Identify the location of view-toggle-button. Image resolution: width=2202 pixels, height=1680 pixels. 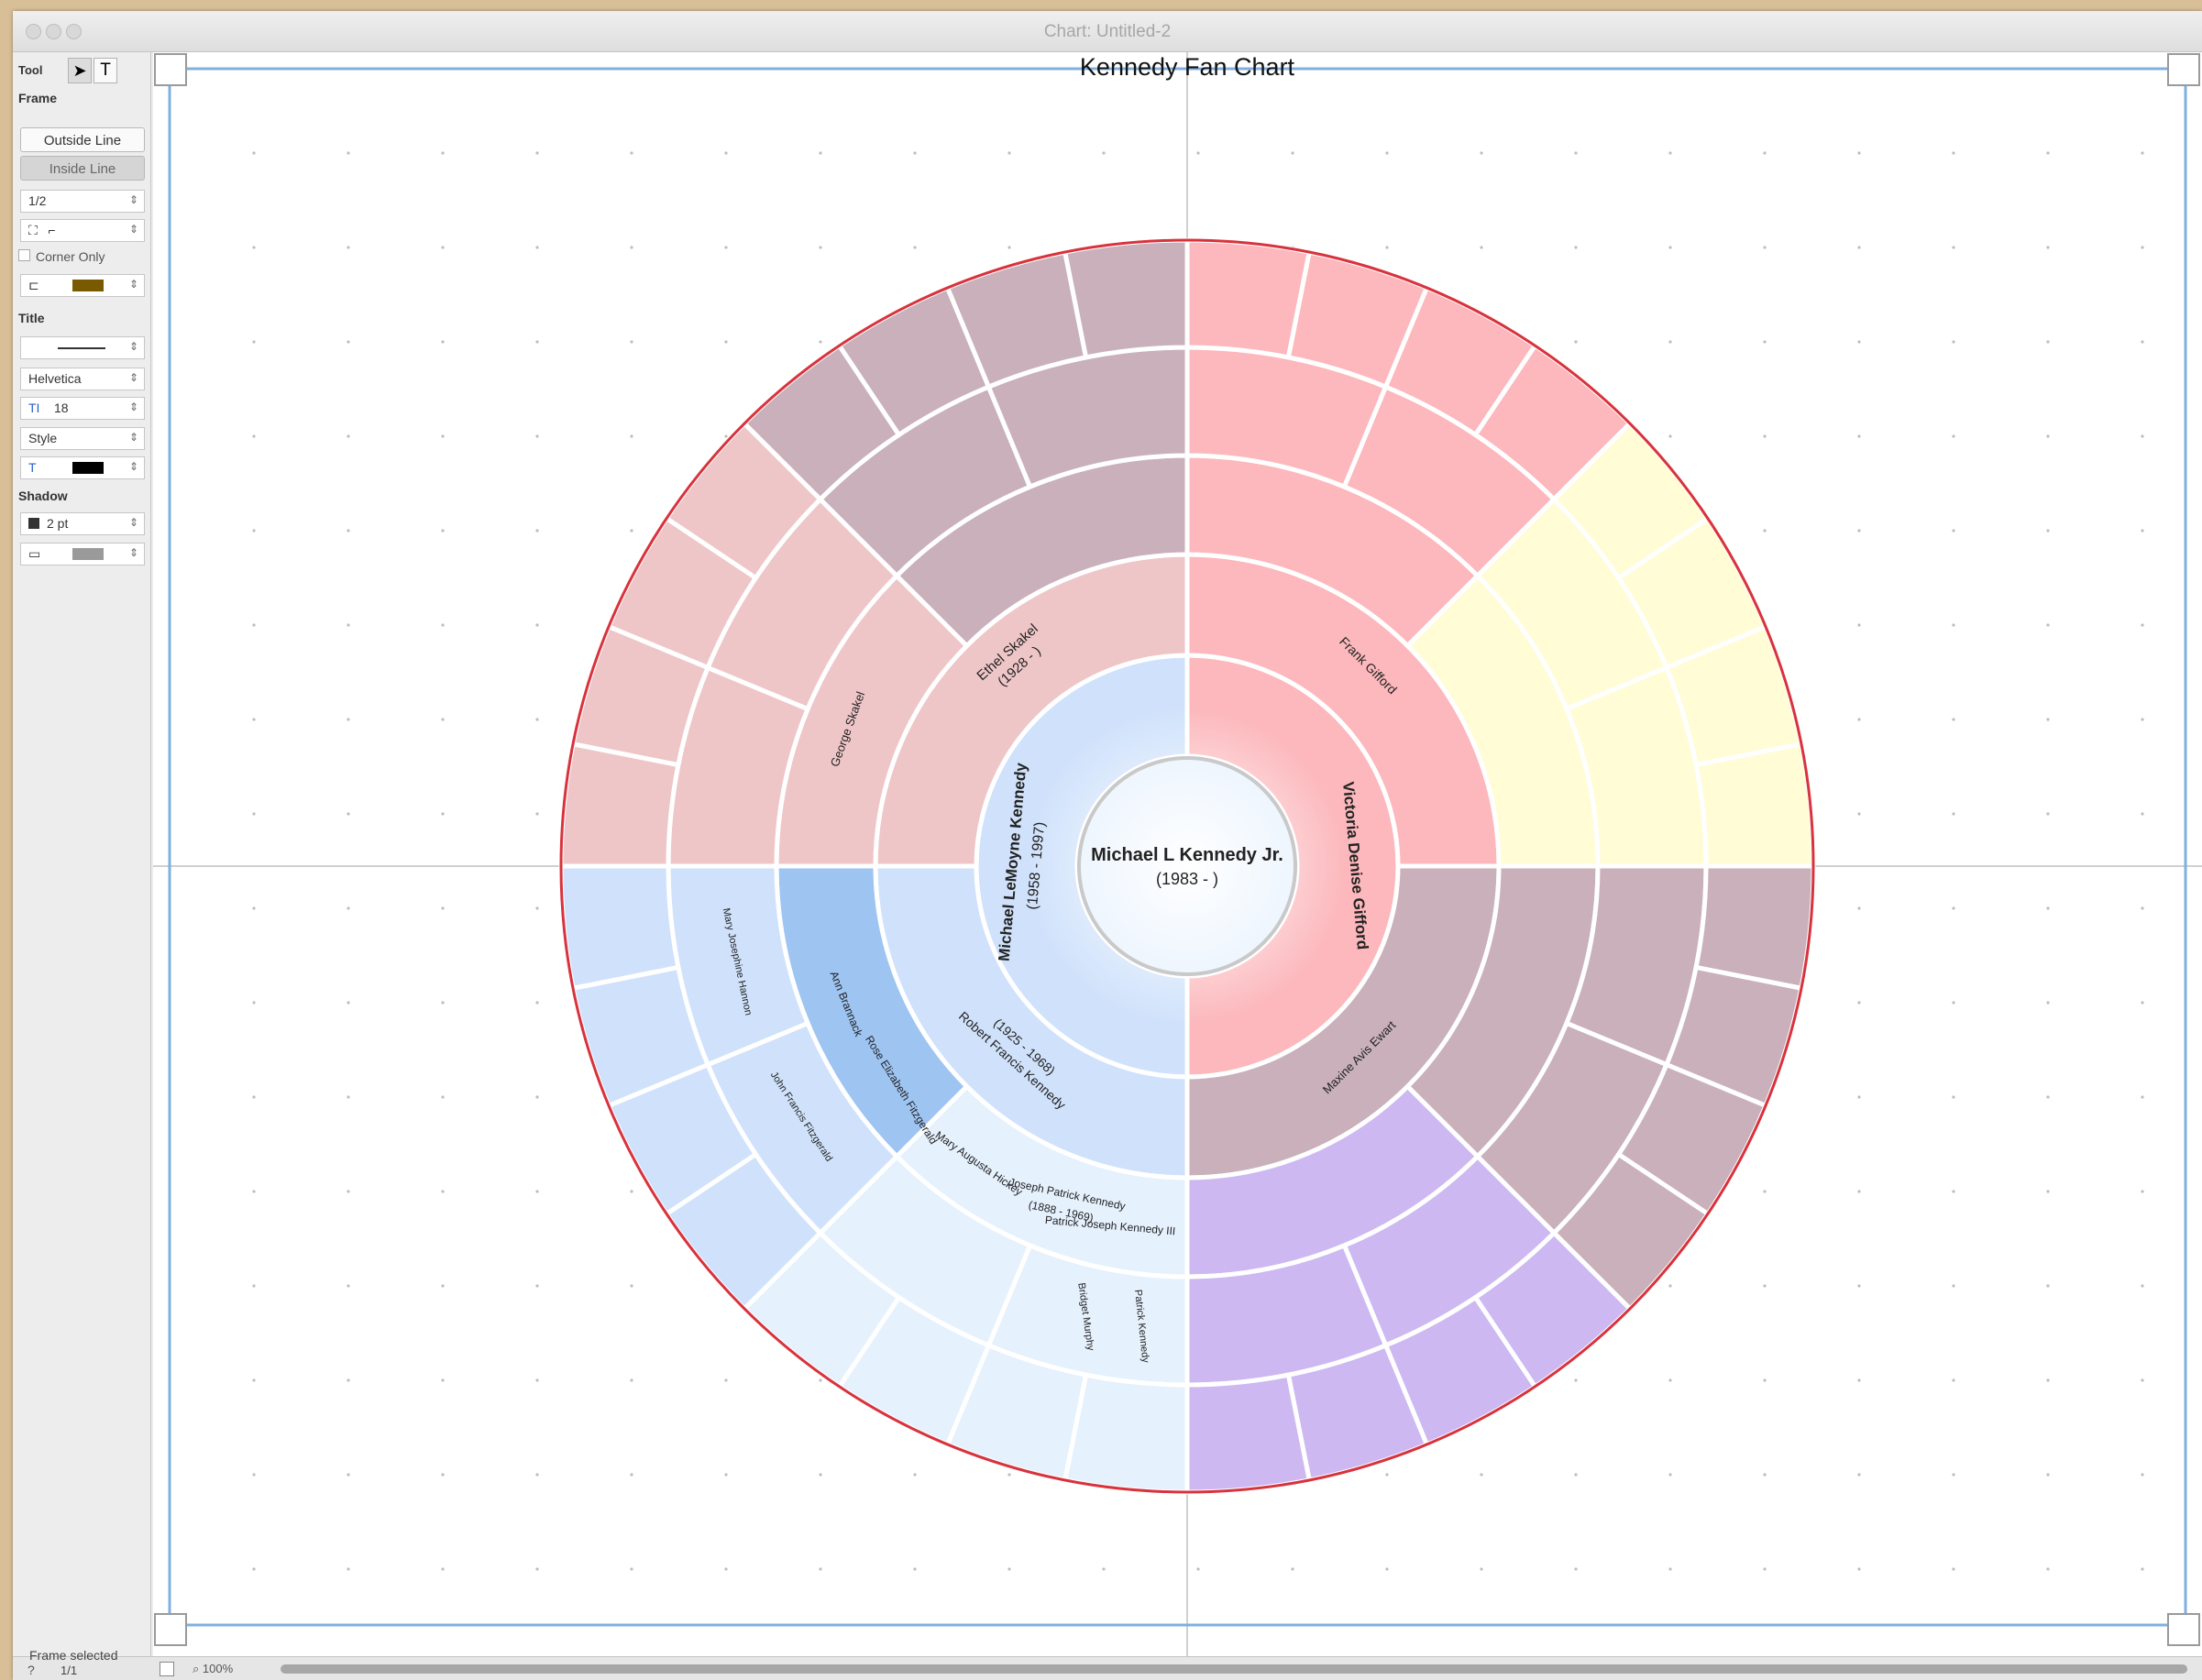
(167, 1669).